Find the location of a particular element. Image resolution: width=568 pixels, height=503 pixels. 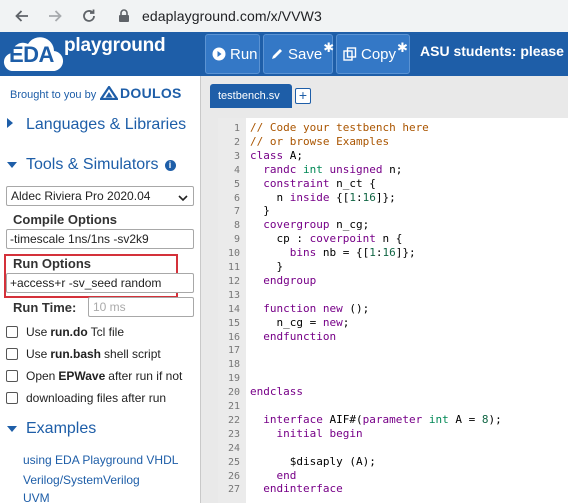

line-number: 6 is located at coordinates (236, 198).